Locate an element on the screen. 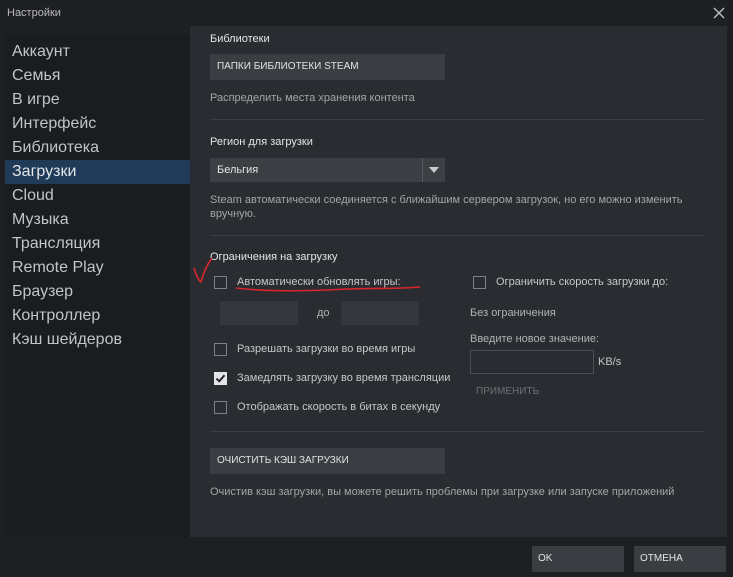  sidebar-item-browser: Браузер is located at coordinates (97, 292).